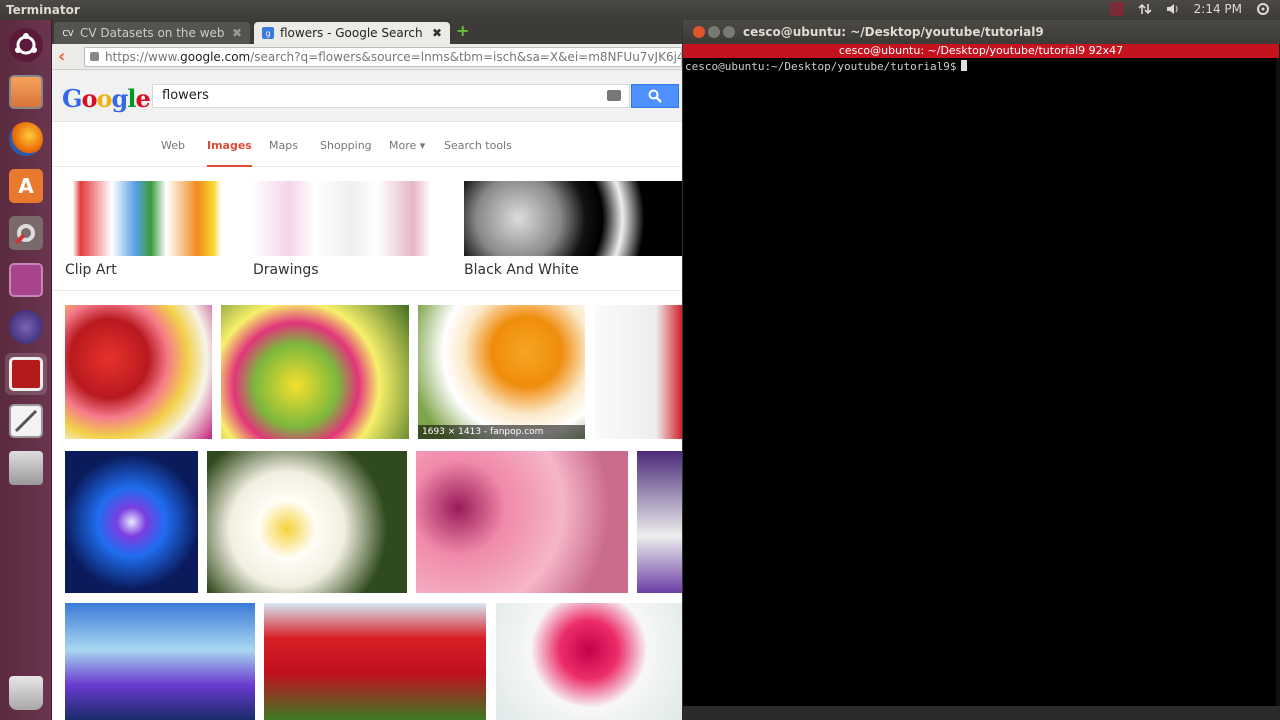 This screenshot has height=720, width=1280. What do you see at coordinates (26, 45) in the screenshot?
I see `ubuntu-home-icon` at bounding box center [26, 45].